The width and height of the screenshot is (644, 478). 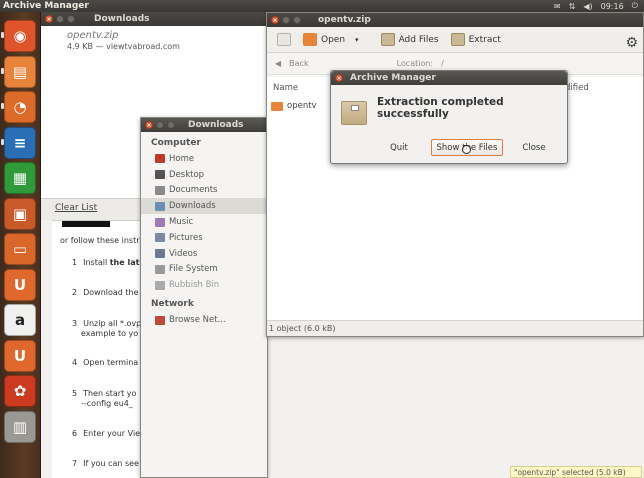 What do you see at coordinates (20, 426) in the screenshot?
I see `archive-manager-icon: ▥` at bounding box center [20, 426].